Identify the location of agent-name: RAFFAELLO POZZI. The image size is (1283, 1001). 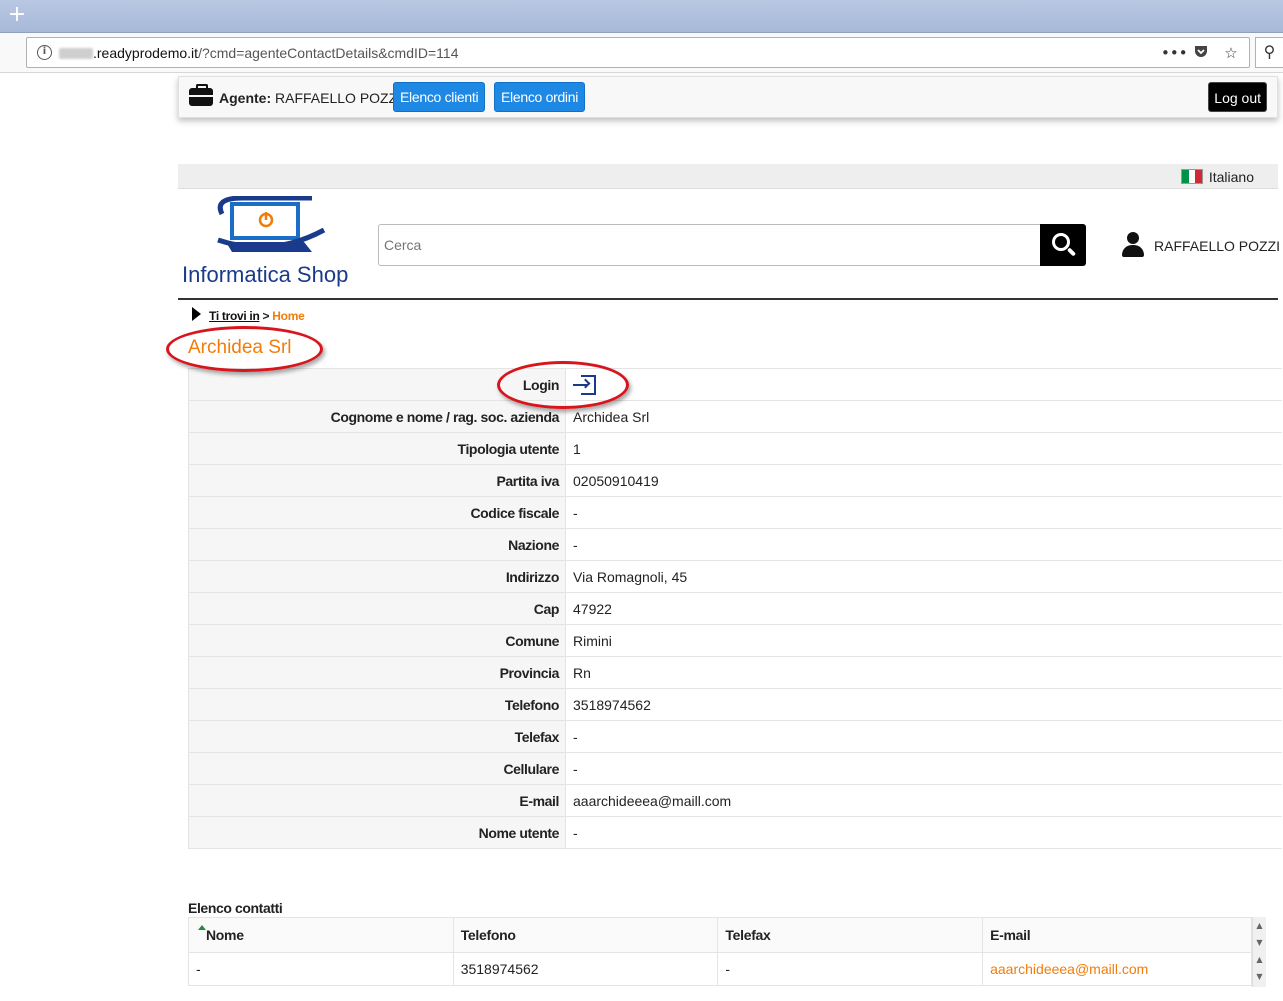
(338, 98).